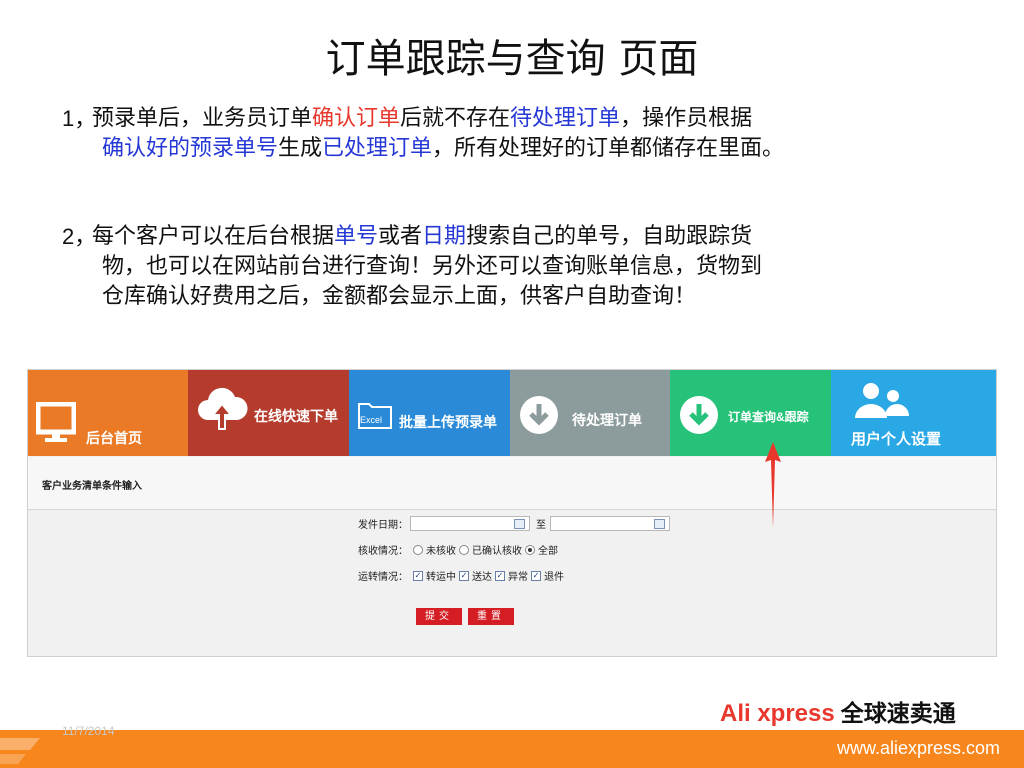  What do you see at coordinates (482, 577) in the screenshot?
I see `transit-opt2-label: 送达` at bounding box center [482, 577].